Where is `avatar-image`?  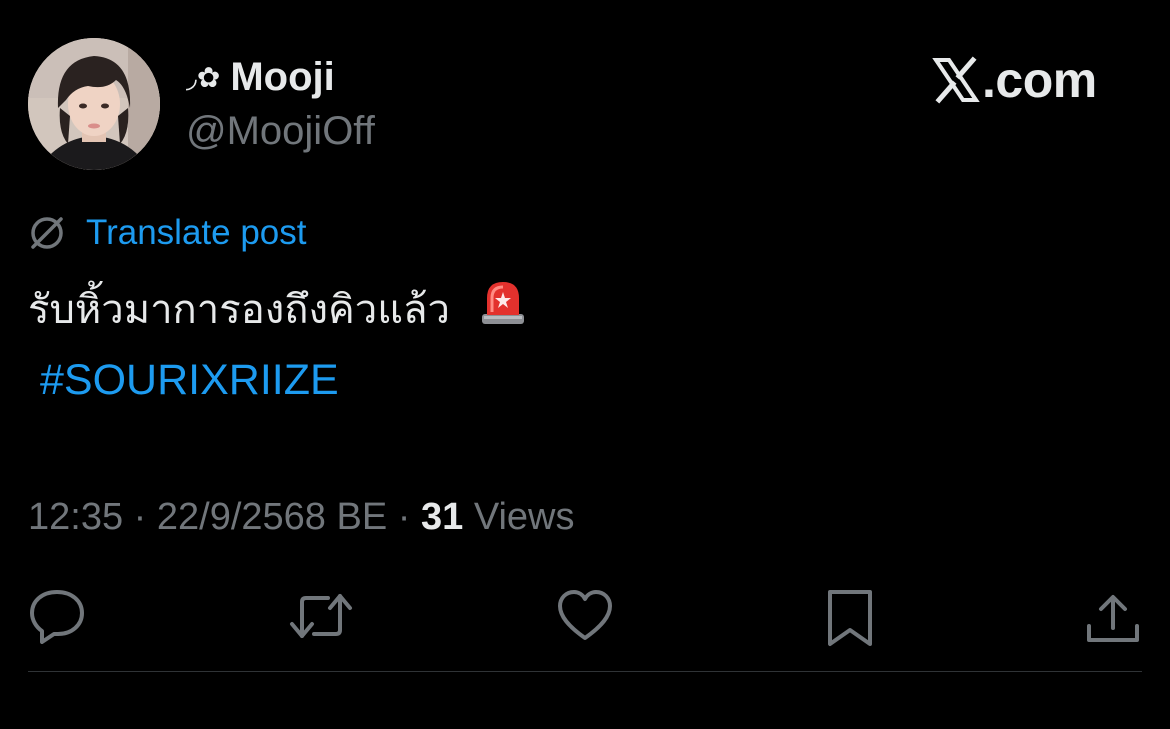 avatar-image is located at coordinates (94, 104).